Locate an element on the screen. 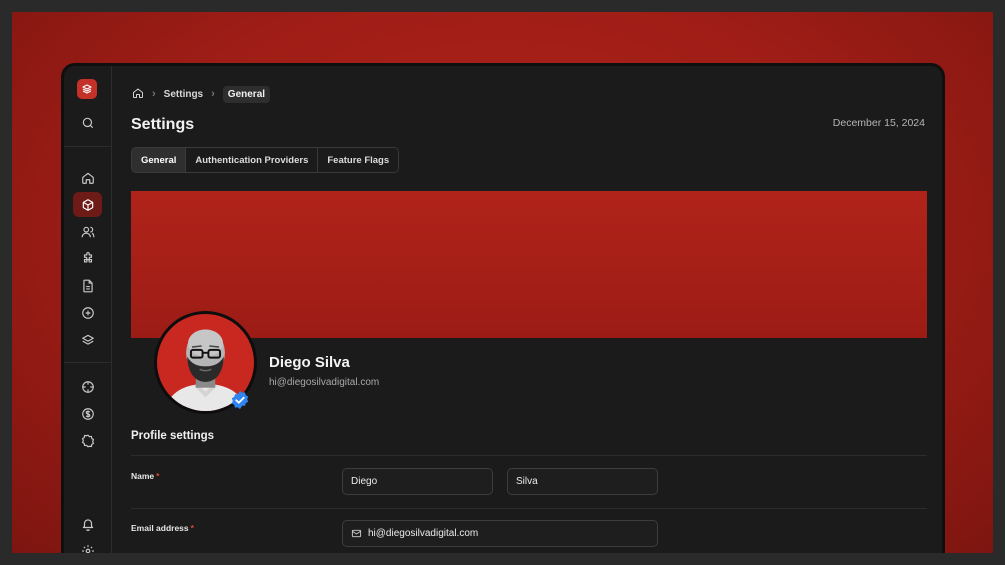  page-title: Settings is located at coordinates (163, 124).